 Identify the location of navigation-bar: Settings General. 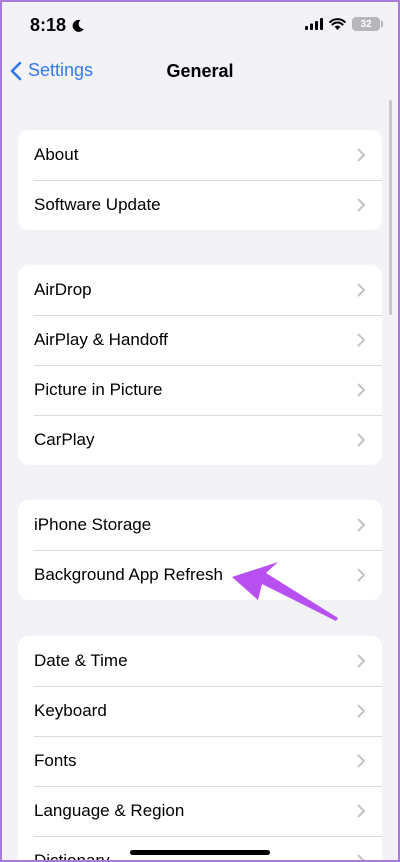
(200, 72).